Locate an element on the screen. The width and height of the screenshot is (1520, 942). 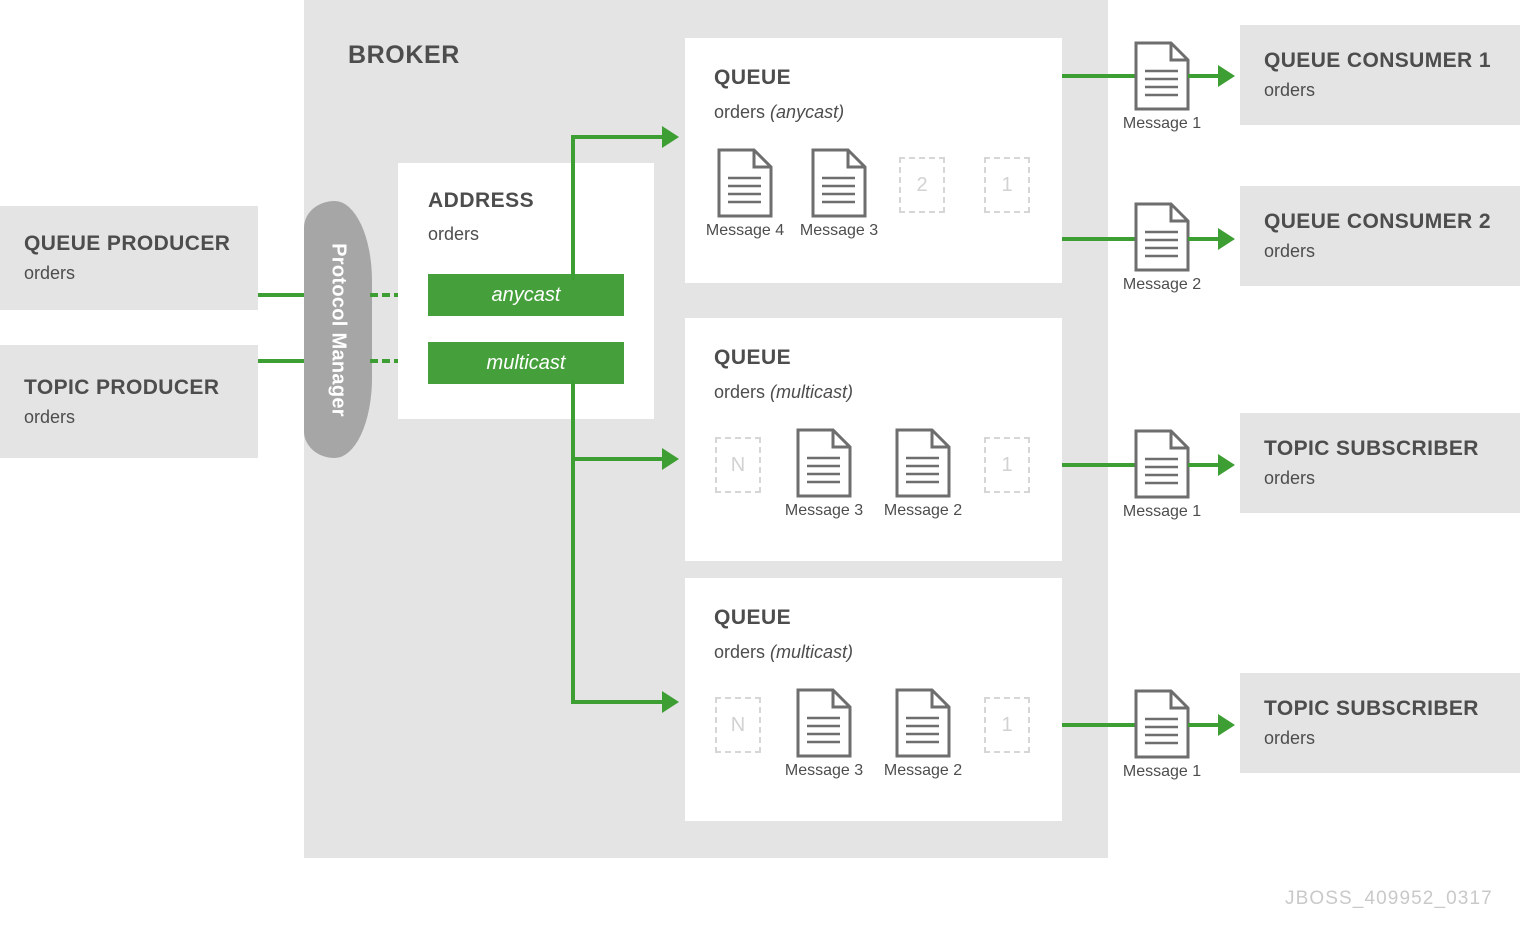
delivery-wire-3a is located at coordinates (1100, 465).